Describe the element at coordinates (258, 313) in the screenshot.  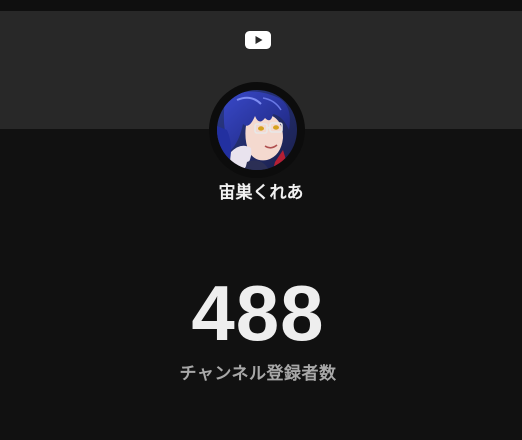
I see `subscriber-count: 488` at that location.